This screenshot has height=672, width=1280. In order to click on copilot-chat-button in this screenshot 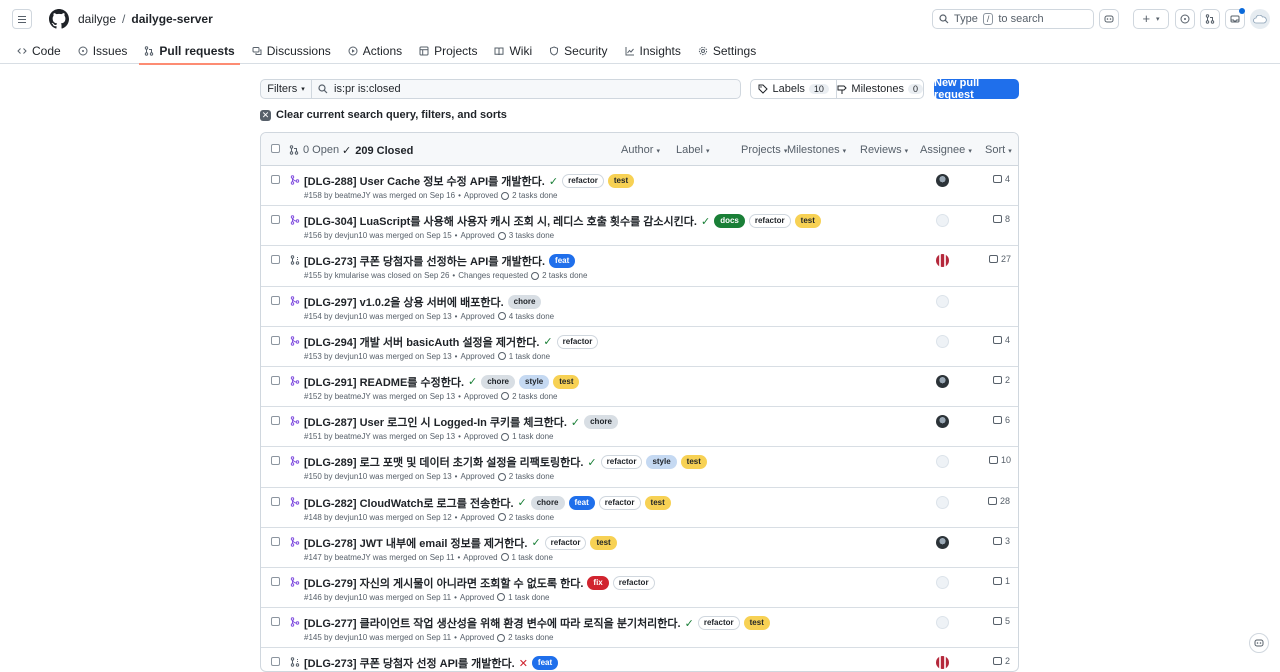, I will do `click(1259, 643)`.